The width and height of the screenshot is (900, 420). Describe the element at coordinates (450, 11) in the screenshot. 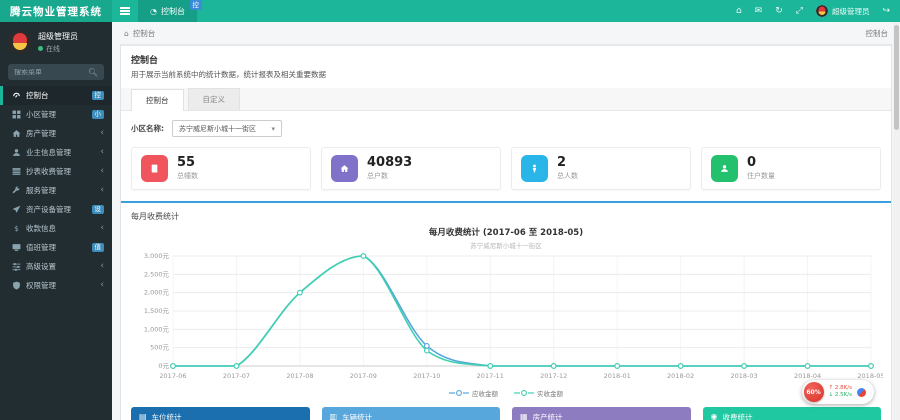

I see `top-header: 腾云物业管理系统 ◔ 控制台 控 ⌂ ✉ ↻ ⤢ 超级管理员 ↪` at that location.